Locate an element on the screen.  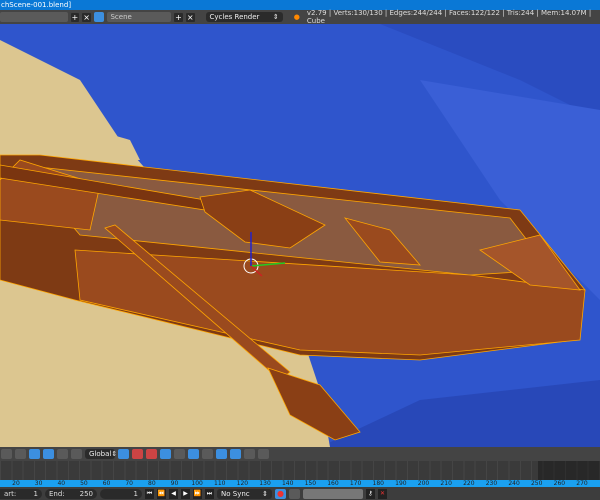
frame-tick-label: 250 is located at coordinates (536, 483).